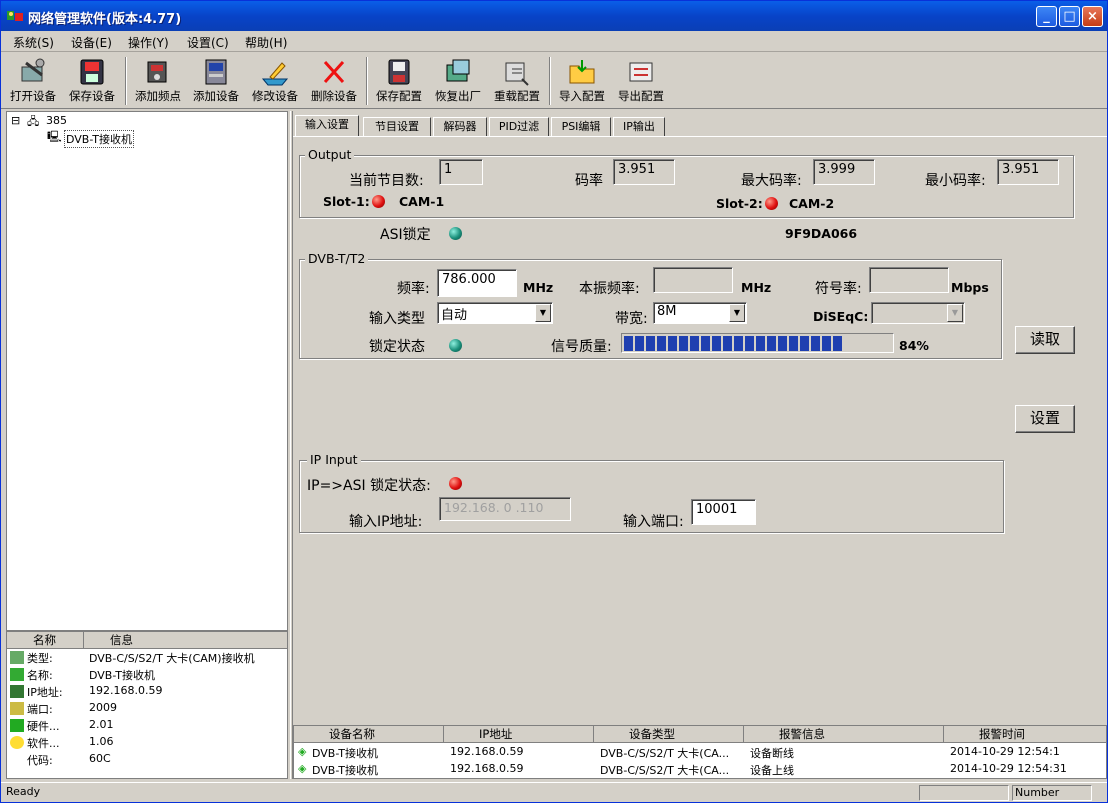 The width and height of the screenshot is (1108, 803). What do you see at coordinates (667, 311) in the screenshot?
I see `bandwidth-value: 8M` at bounding box center [667, 311].